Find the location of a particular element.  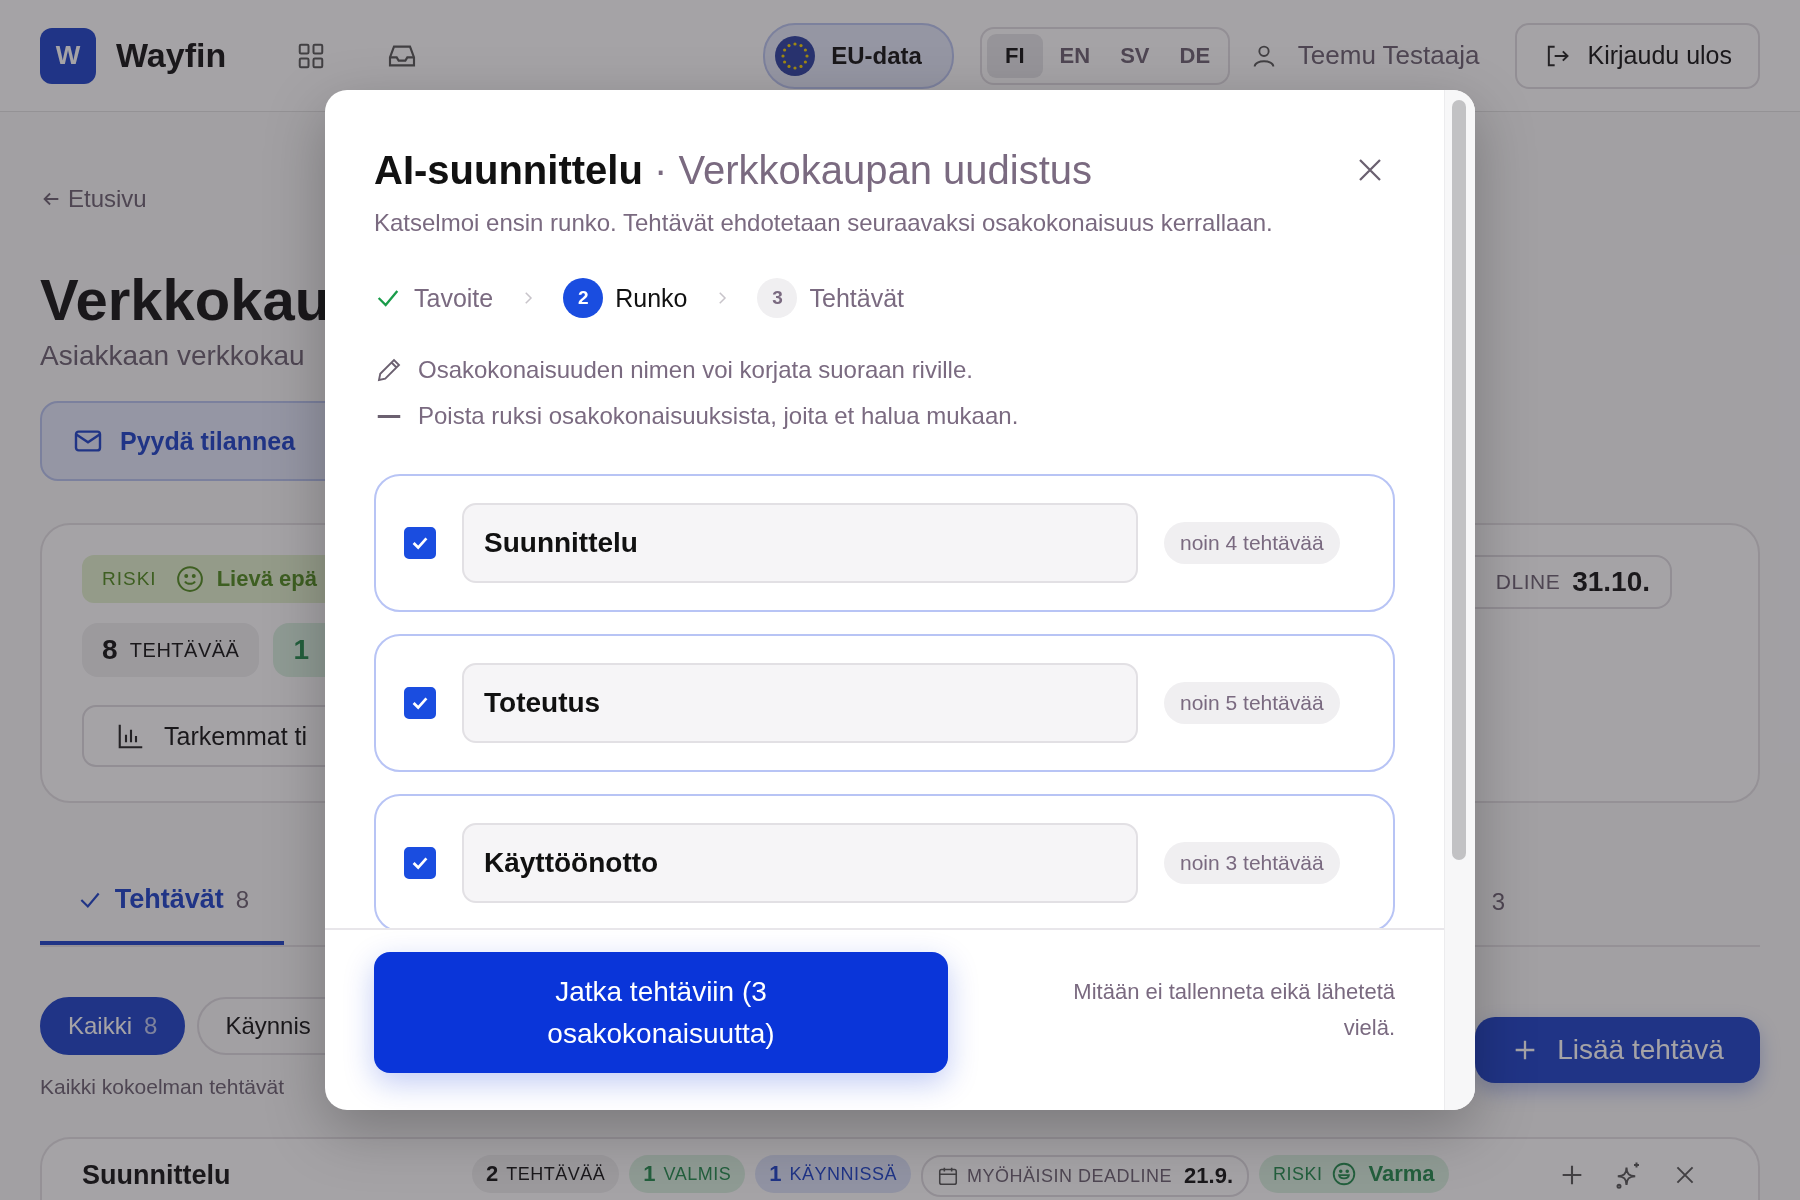

tab: 3 is located at coordinates (1498, 901).